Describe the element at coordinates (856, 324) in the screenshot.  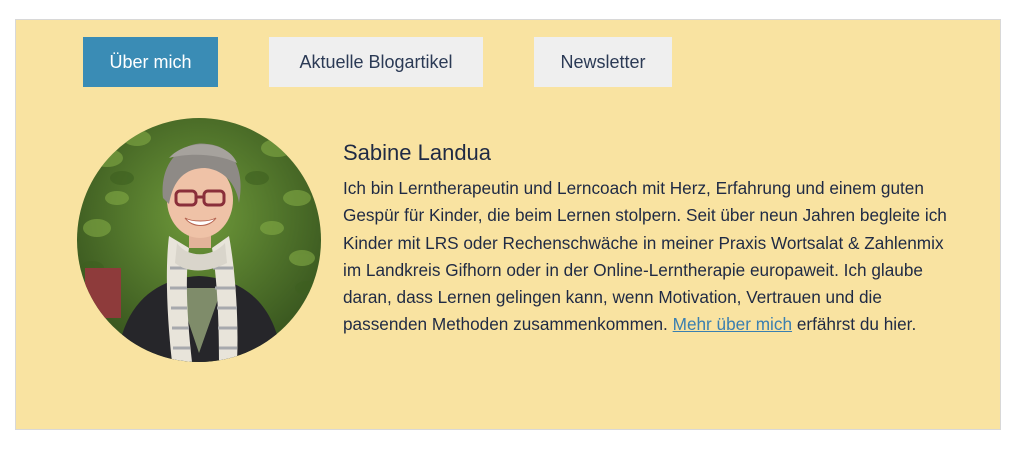
I see `bio-suffix: erfährst du hier.` at that location.